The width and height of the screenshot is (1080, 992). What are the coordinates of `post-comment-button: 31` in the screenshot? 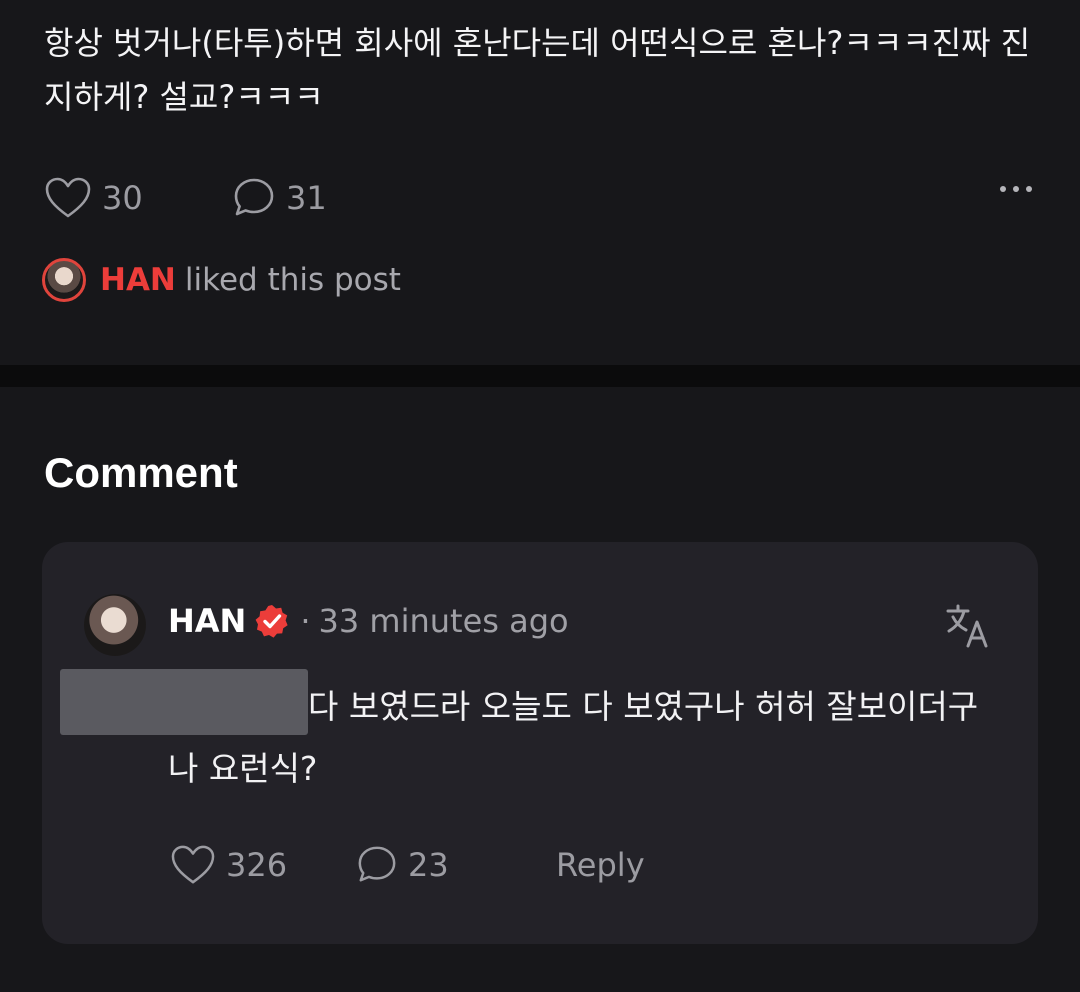 It's located at (279, 198).